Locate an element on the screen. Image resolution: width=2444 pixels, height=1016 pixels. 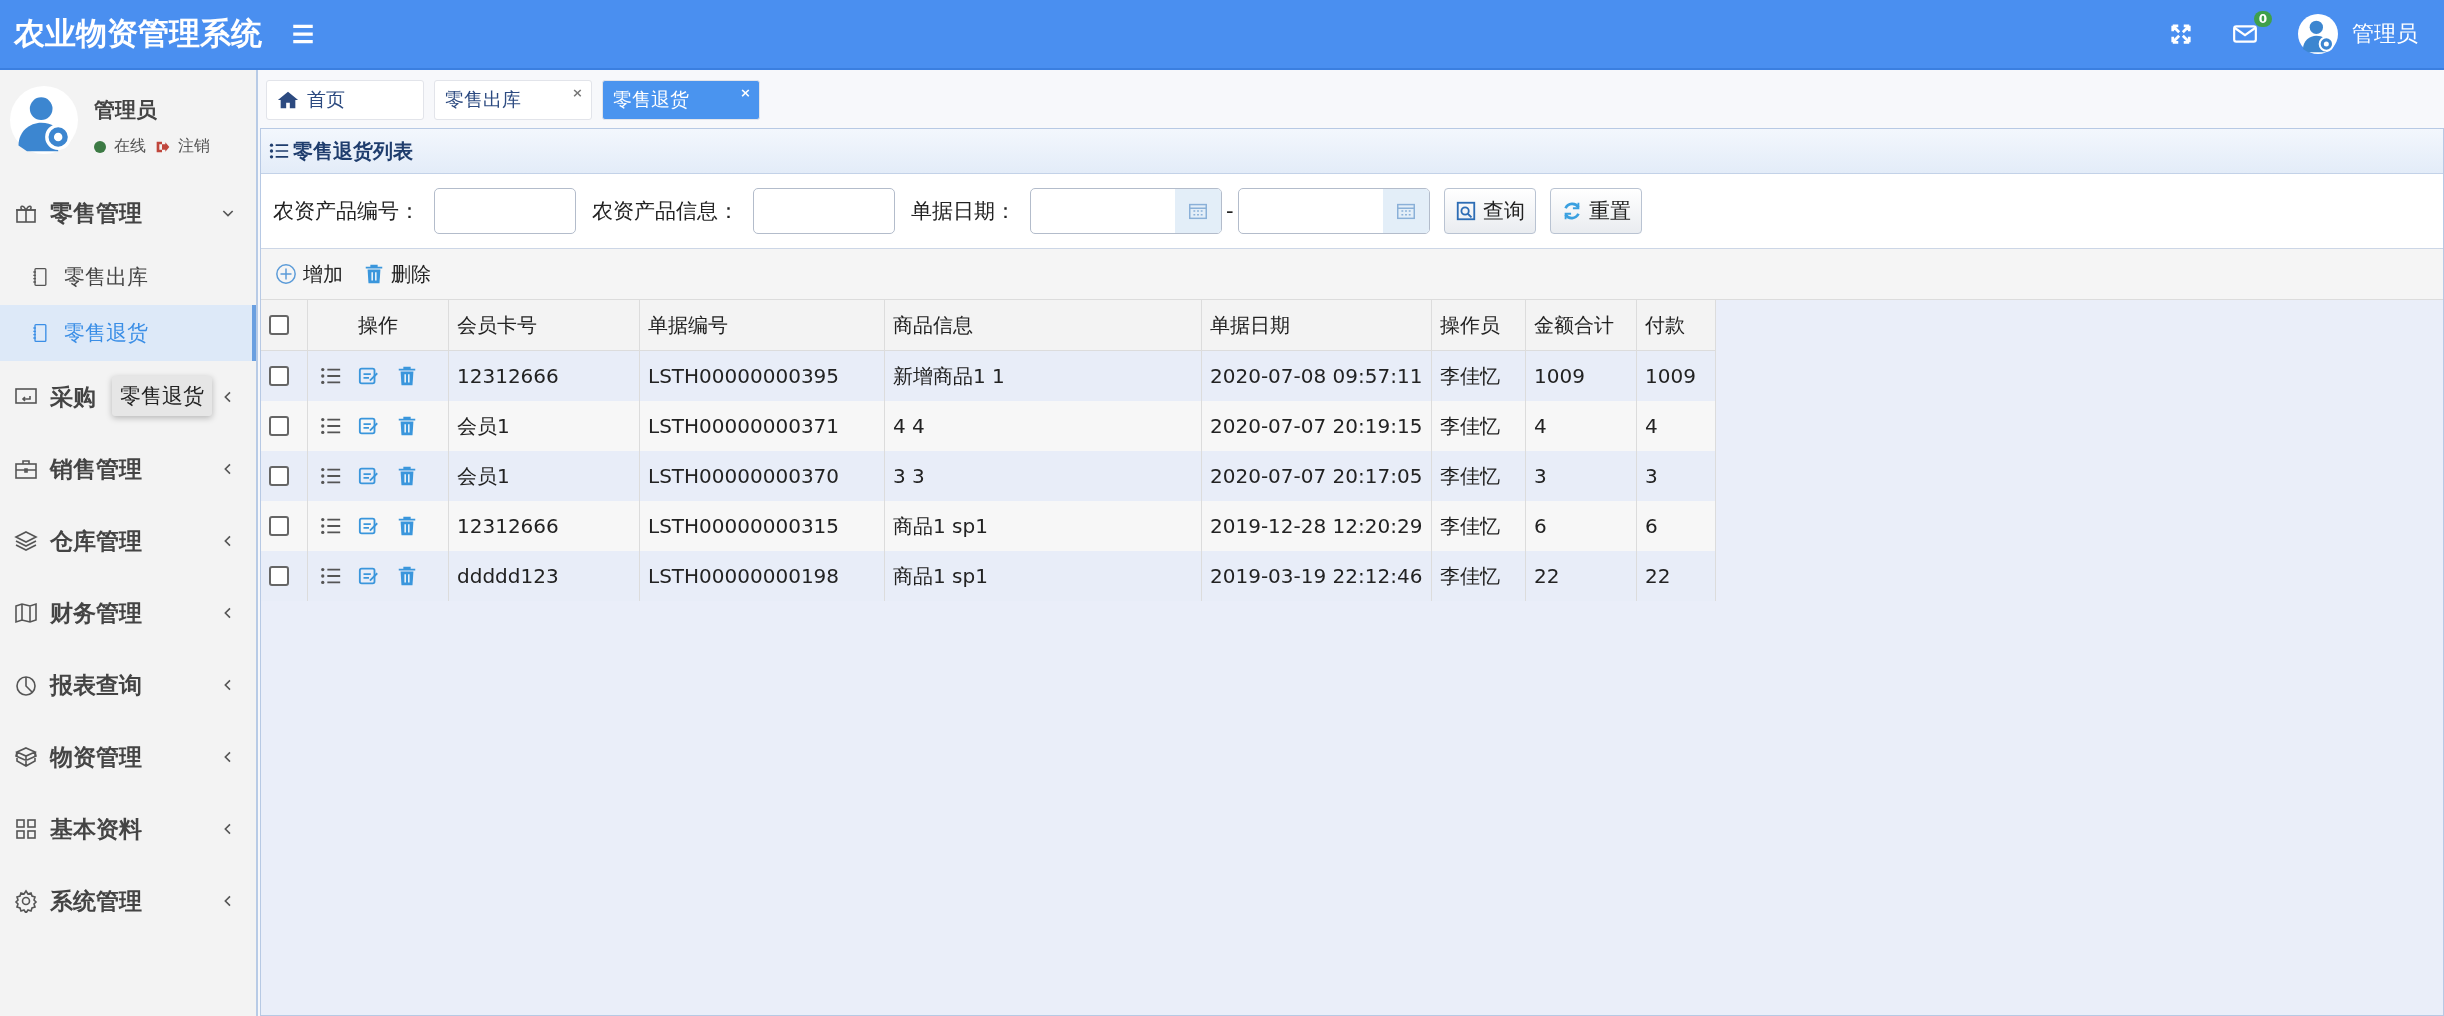
column-header: 付款 is located at coordinates (1676, 325).